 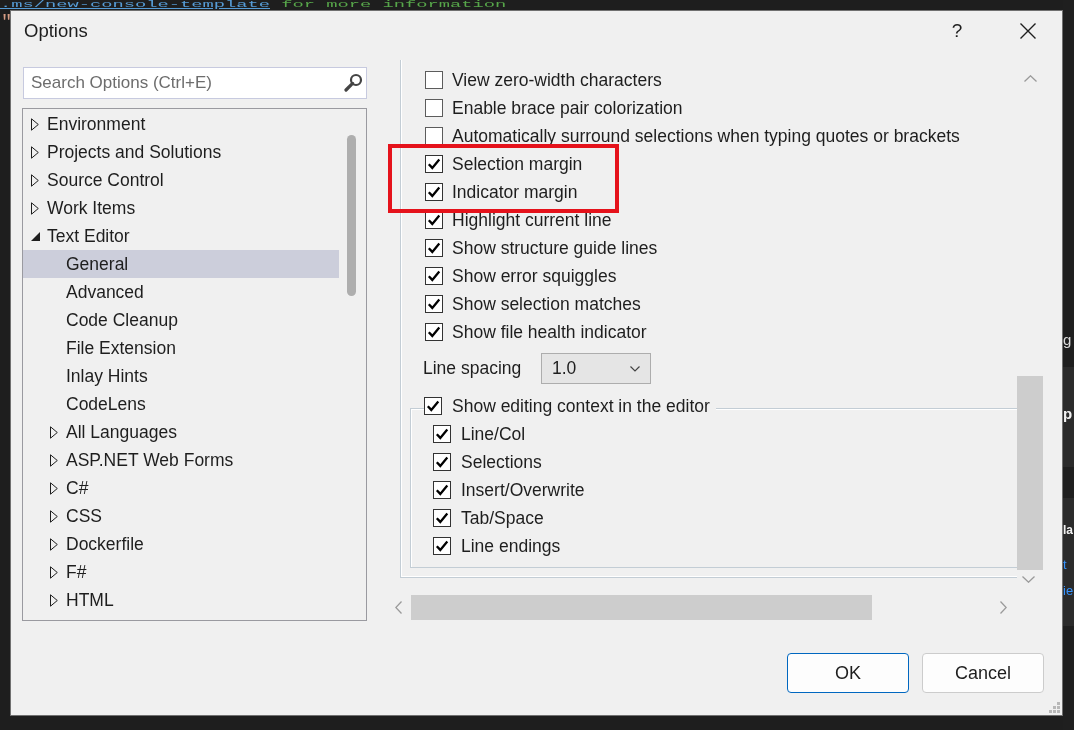 What do you see at coordinates (1067, 340) in the screenshot?
I see `panel-text: g` at bounding box center [1067, 340].